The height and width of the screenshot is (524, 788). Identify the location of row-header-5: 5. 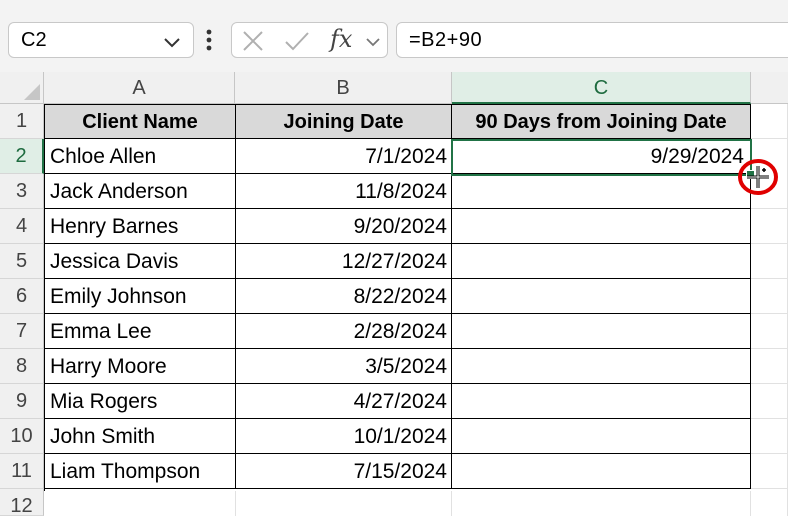
(22, 261).